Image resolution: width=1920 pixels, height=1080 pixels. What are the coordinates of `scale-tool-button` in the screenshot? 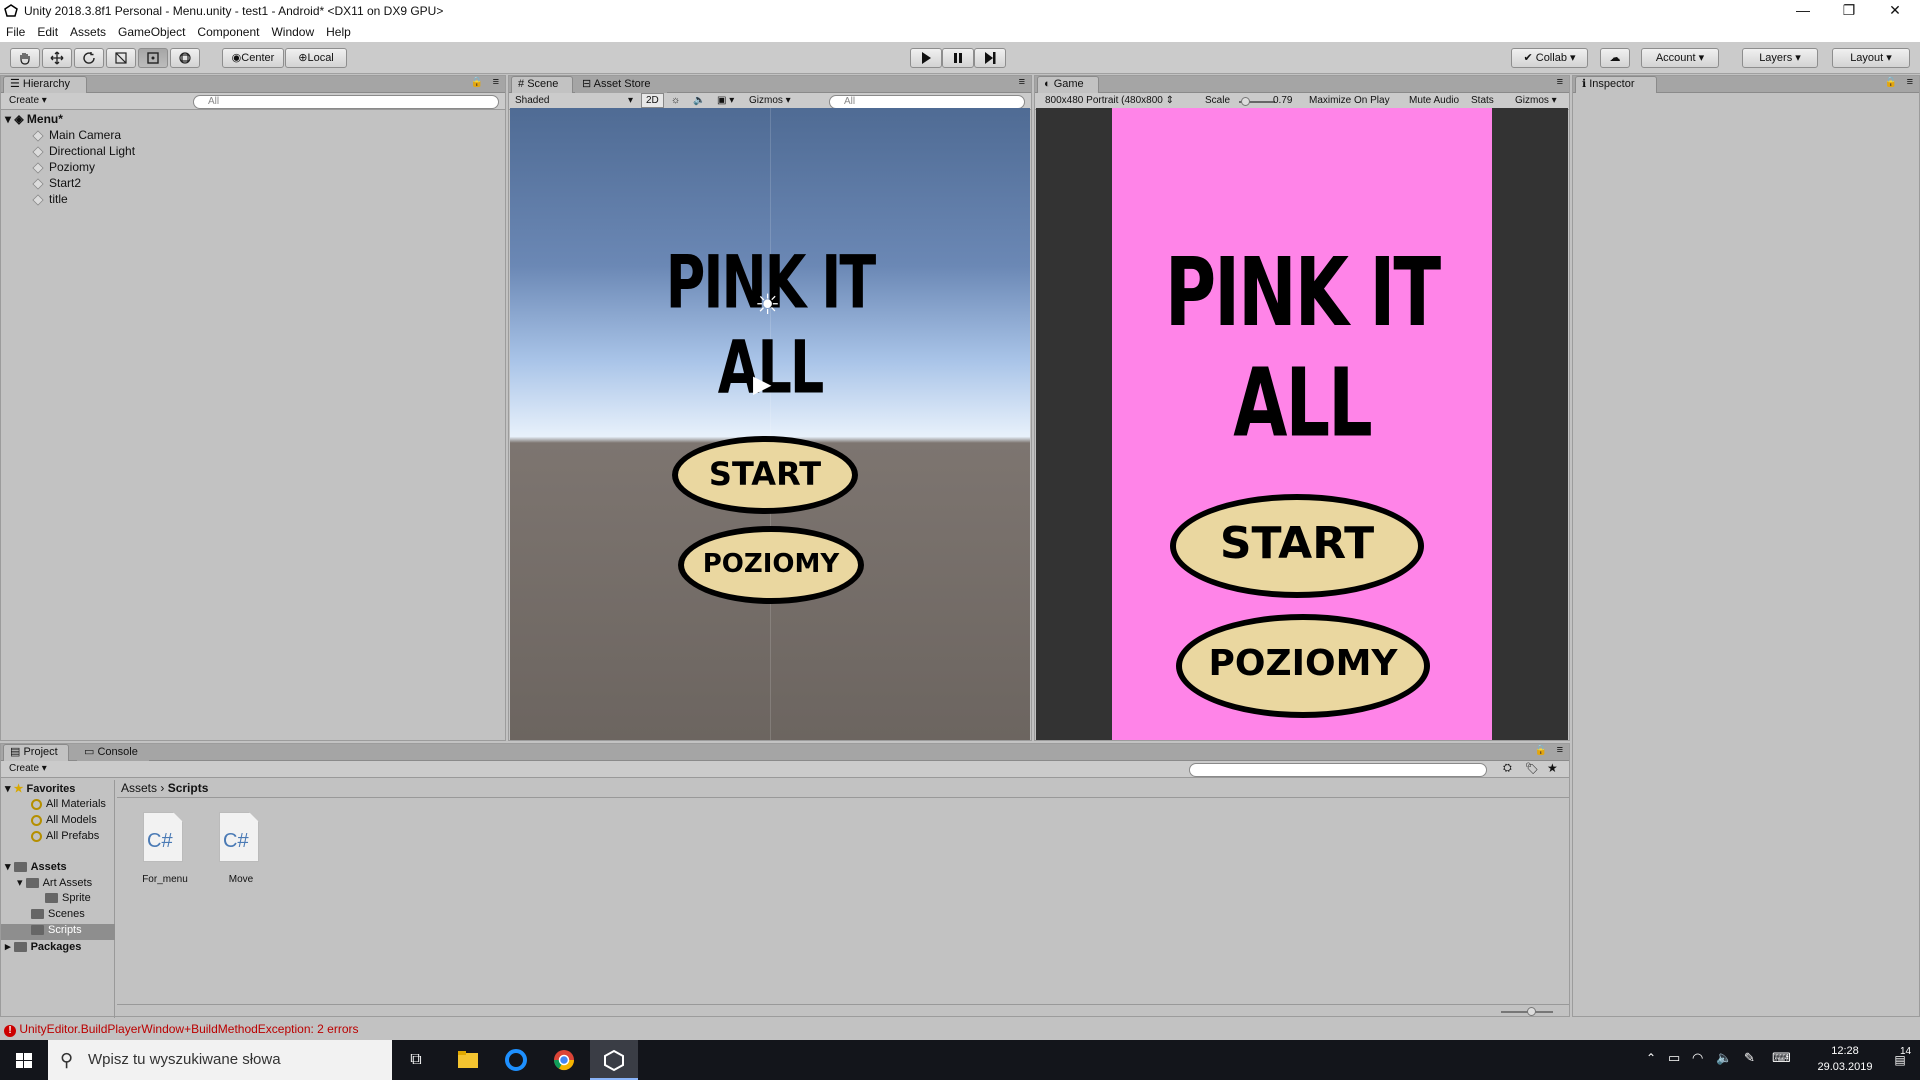 It's located at (121, 58).